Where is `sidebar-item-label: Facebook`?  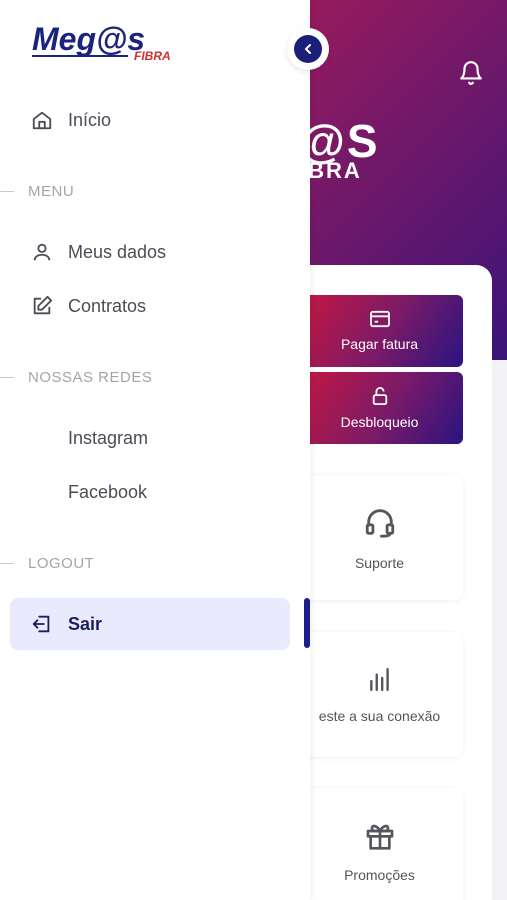 sidebar-item-label: Facebook is located at coordinates (108, 491).